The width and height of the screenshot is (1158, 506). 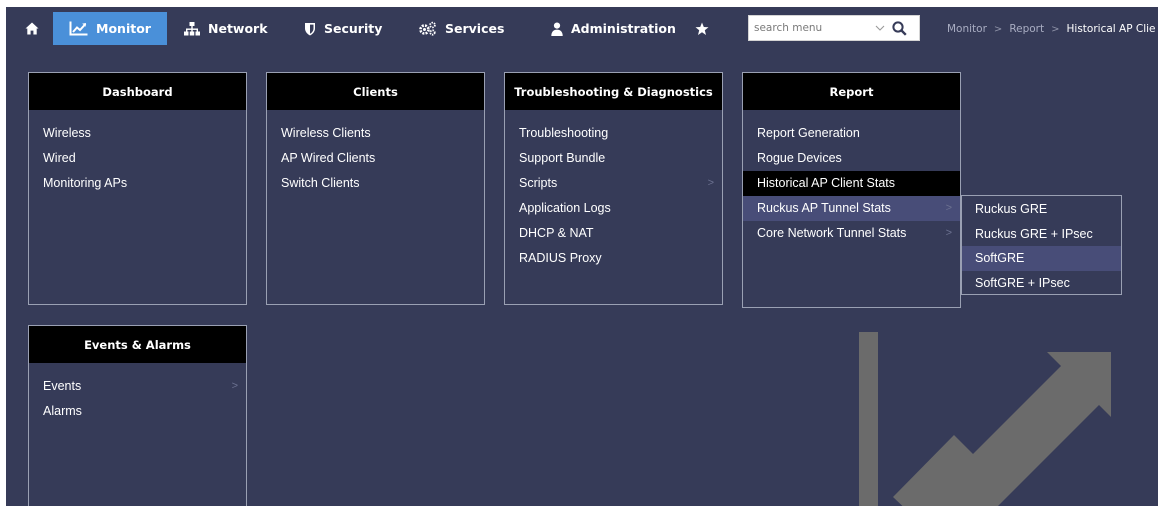 I want to click on nav-home-button, so click(x=32, y=28).